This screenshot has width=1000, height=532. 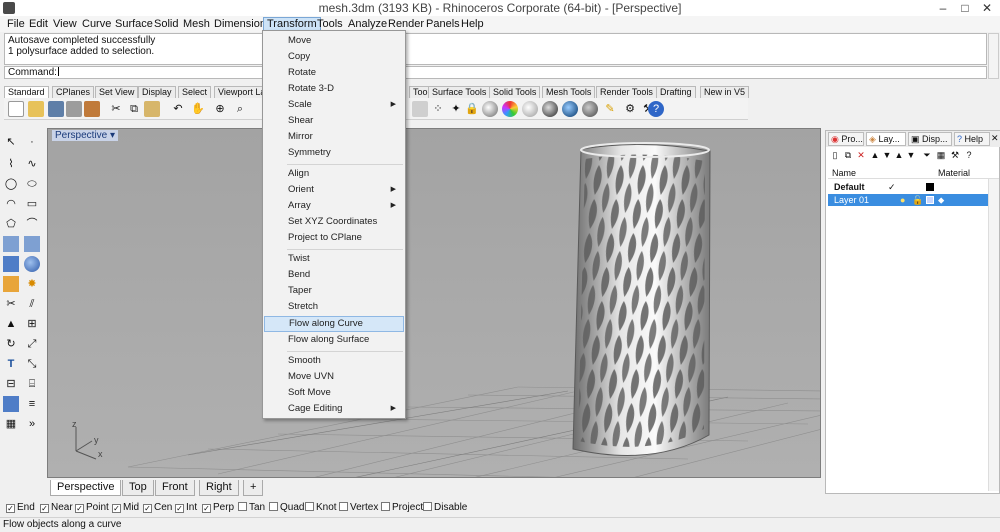 I want to click on properties-icon: ⚙, so click(x=630, y=109).